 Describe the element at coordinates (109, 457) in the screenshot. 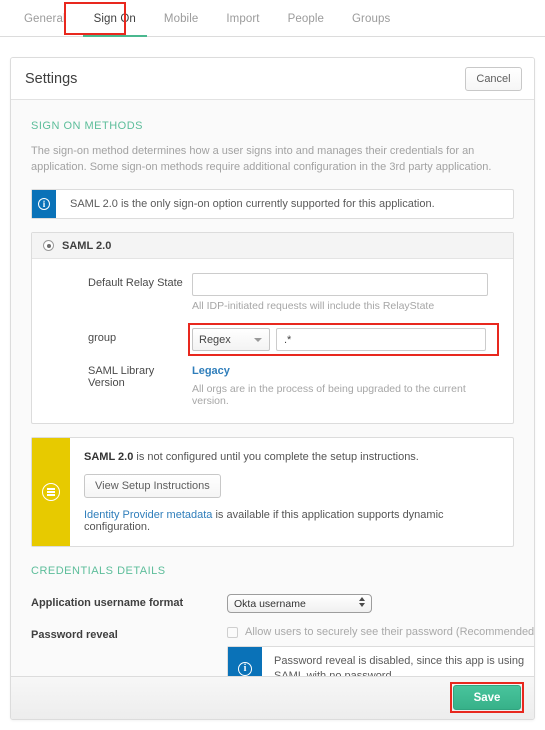

I see `setup-strong-label: SAML 2.0` at that location.